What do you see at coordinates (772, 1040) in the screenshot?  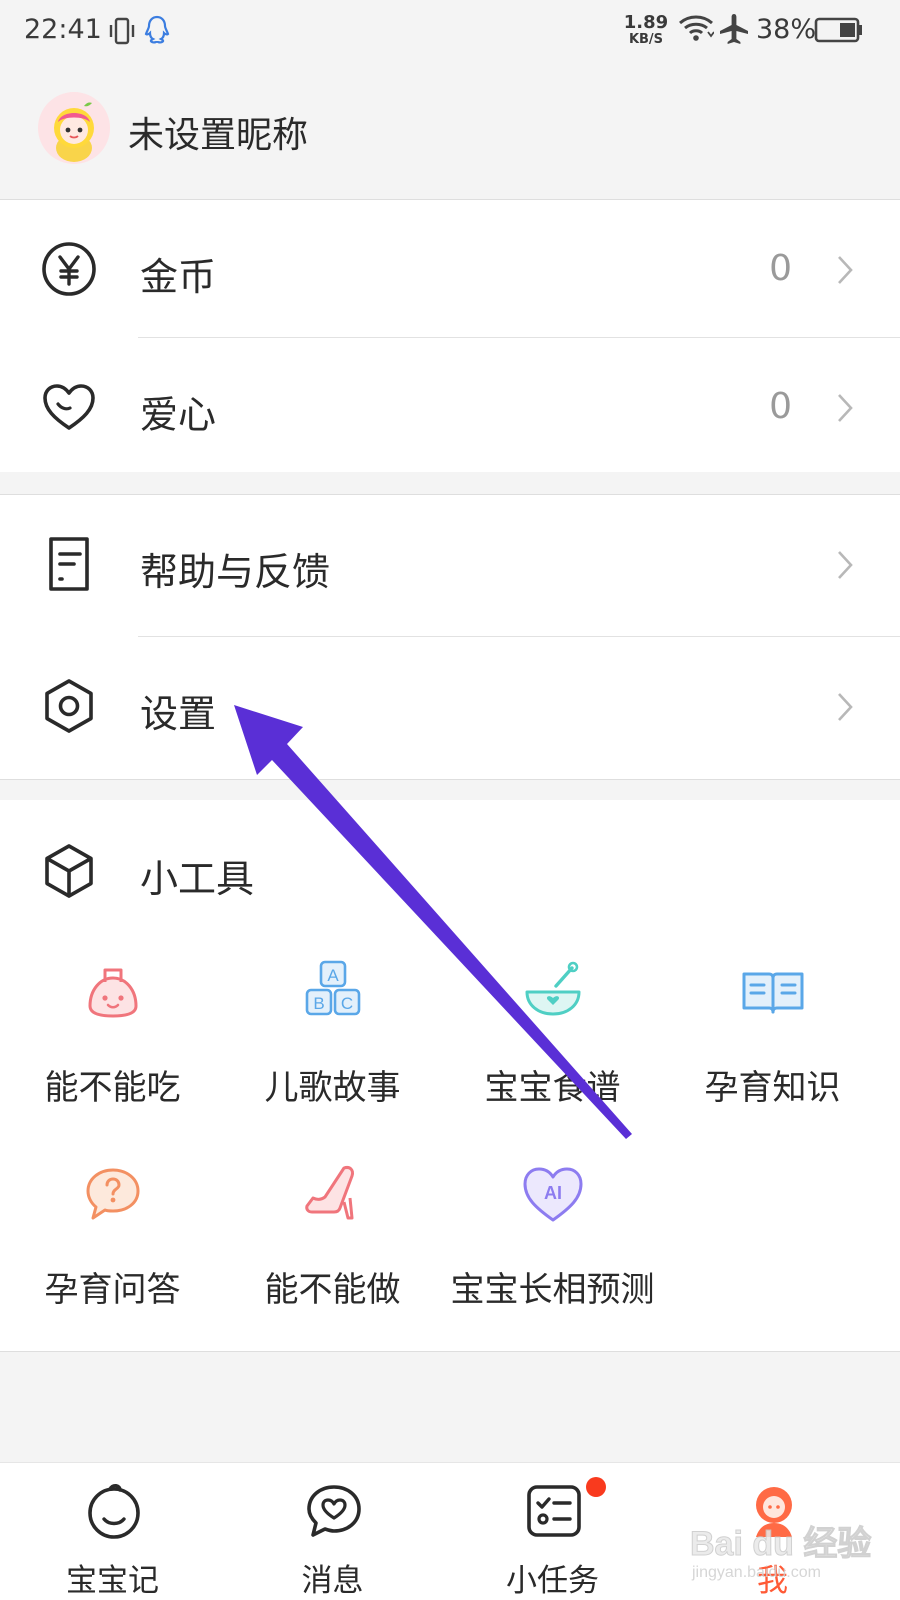 I see `tool-pregnancy-knowledge: 孕育知识` at bounding box center [772, 1040].